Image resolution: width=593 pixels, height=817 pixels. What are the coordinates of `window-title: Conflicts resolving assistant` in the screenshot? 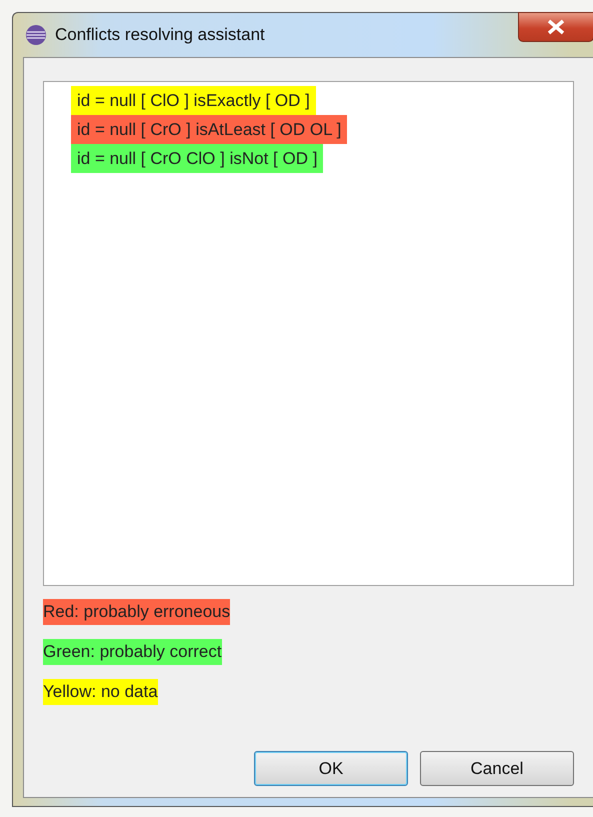 It's located at (160, 35).